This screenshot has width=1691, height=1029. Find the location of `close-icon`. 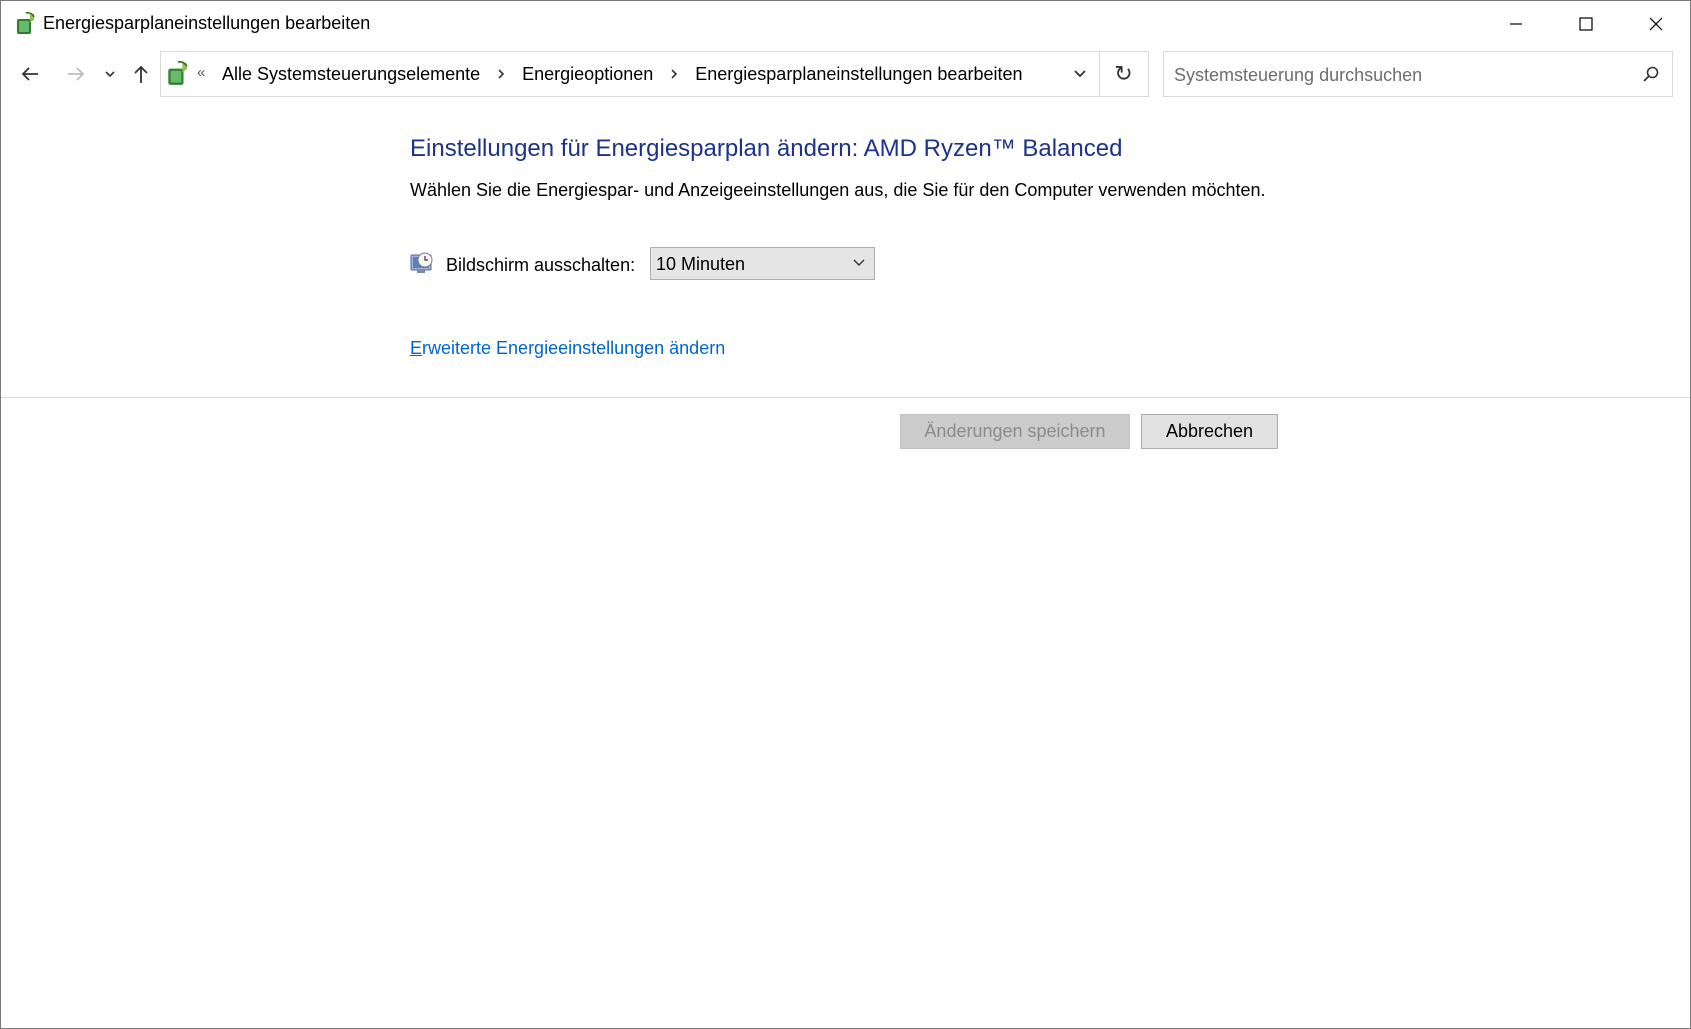

close-icon is located at coordinates (1656, 24).